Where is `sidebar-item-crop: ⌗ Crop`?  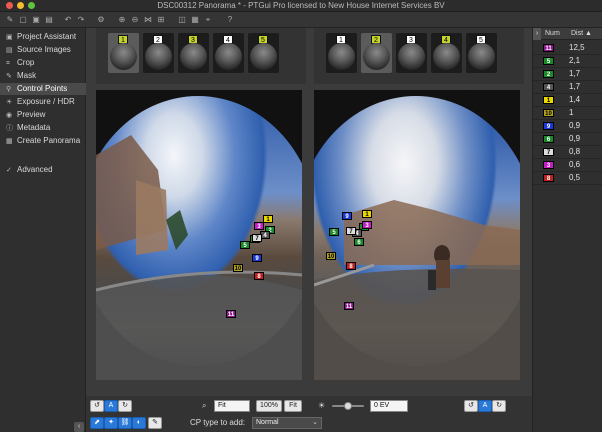
sidebar-item-crop: ⌗ Crop is located at coordinates (43, 63).